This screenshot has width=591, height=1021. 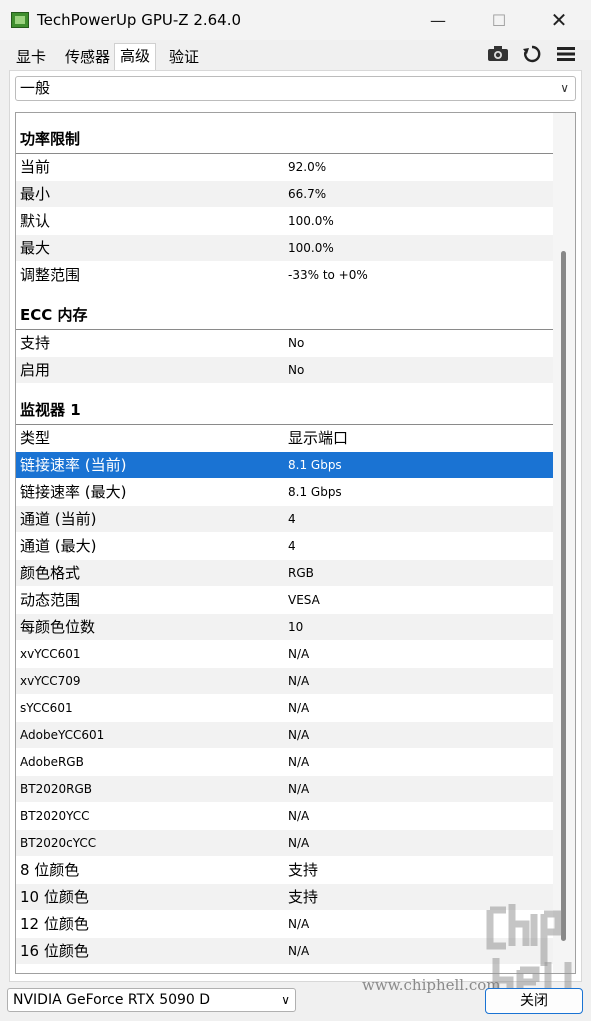 What do you see at coordinates (50, 870) in the screenshot?
I see `row-key: 8 位颜色` at bounding box center [50, 870].